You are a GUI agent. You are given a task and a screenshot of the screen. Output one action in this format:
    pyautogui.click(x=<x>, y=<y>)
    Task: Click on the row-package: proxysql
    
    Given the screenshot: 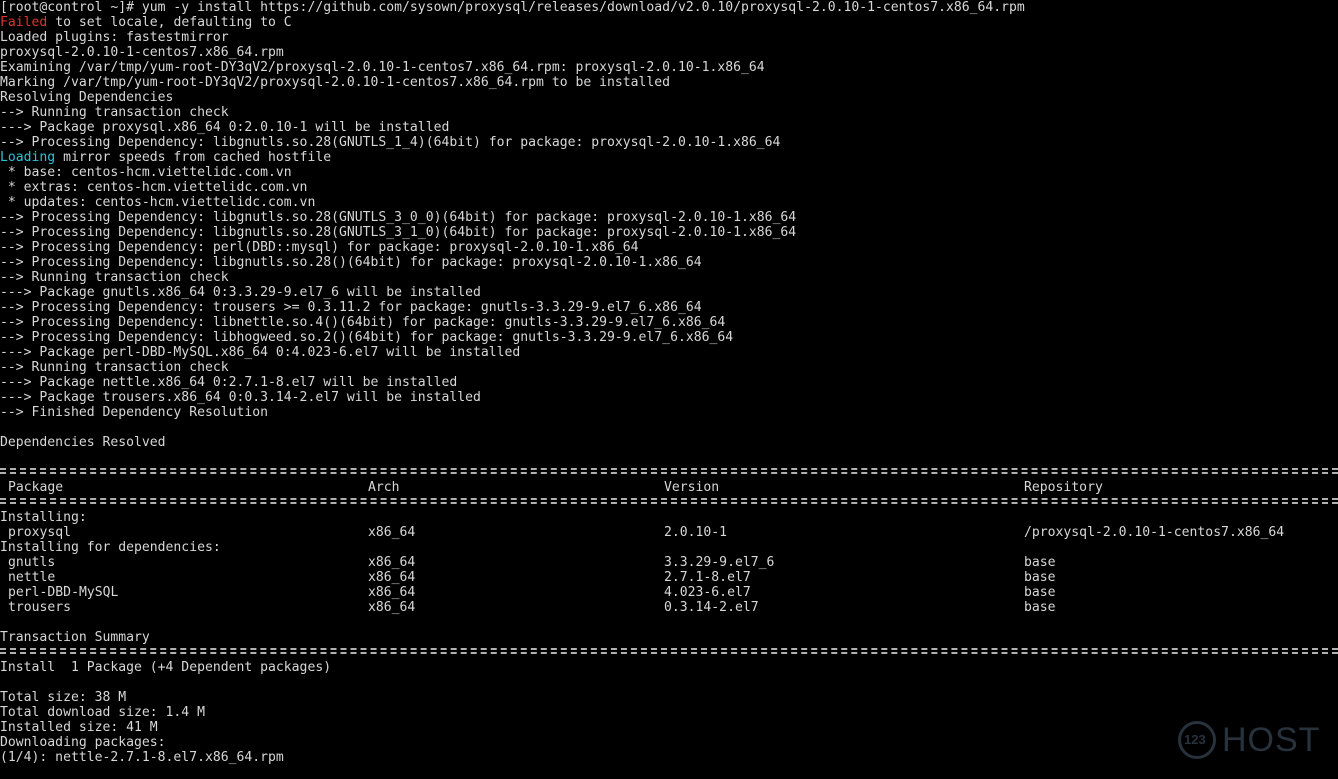 What is the action you would take?
    pyautogui.click(x=40, y=532)
    